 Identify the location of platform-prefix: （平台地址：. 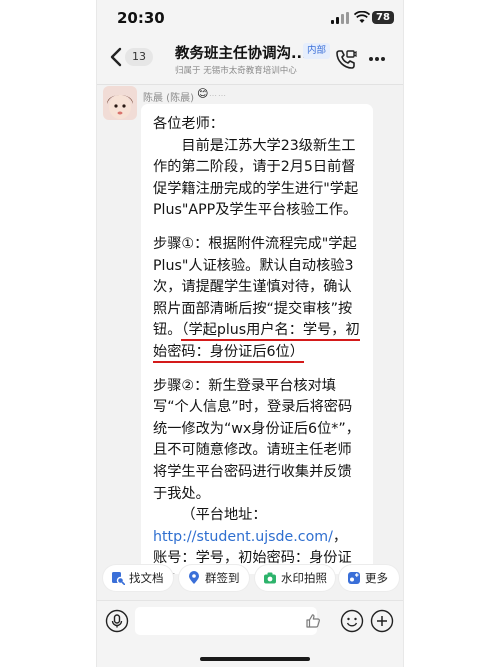
(224, 515).